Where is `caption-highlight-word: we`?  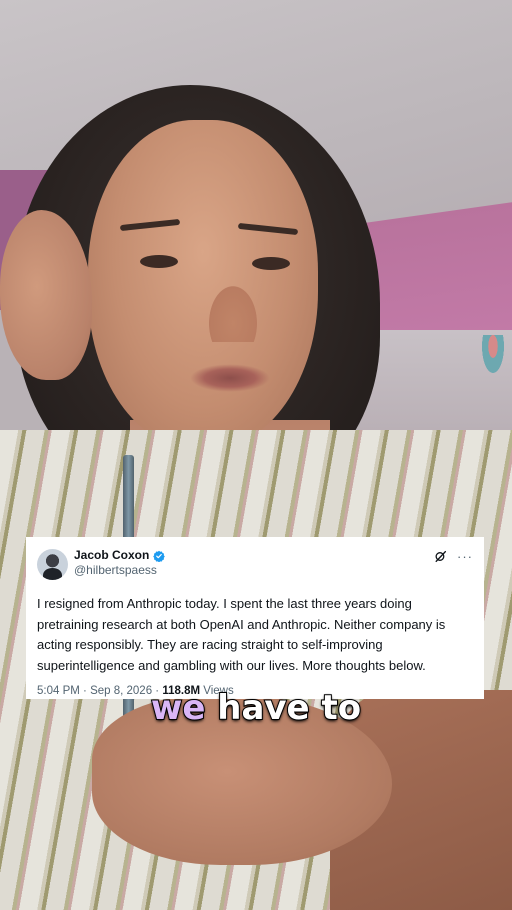
caption-highlight-word: we is located at coordinates (178, 708).